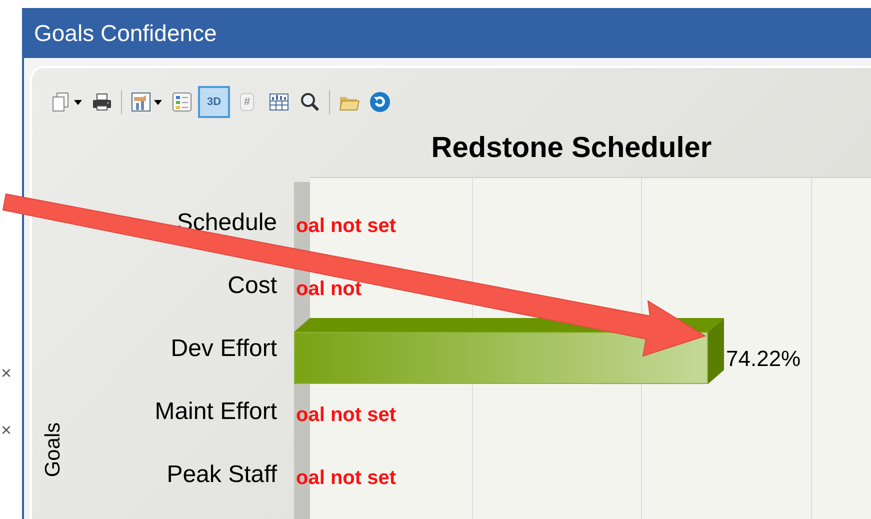  Describe the element at coordinates (252, 286) in the screenshot. I see `category-label: Cost` at that location.